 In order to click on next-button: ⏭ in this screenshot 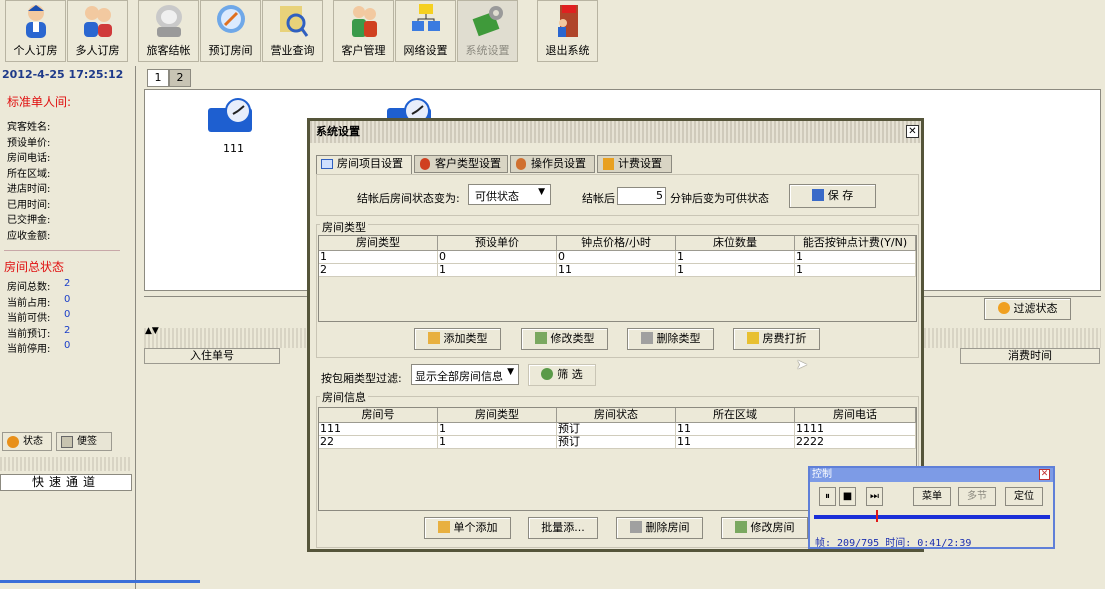, I will do `click(874, 496)`.